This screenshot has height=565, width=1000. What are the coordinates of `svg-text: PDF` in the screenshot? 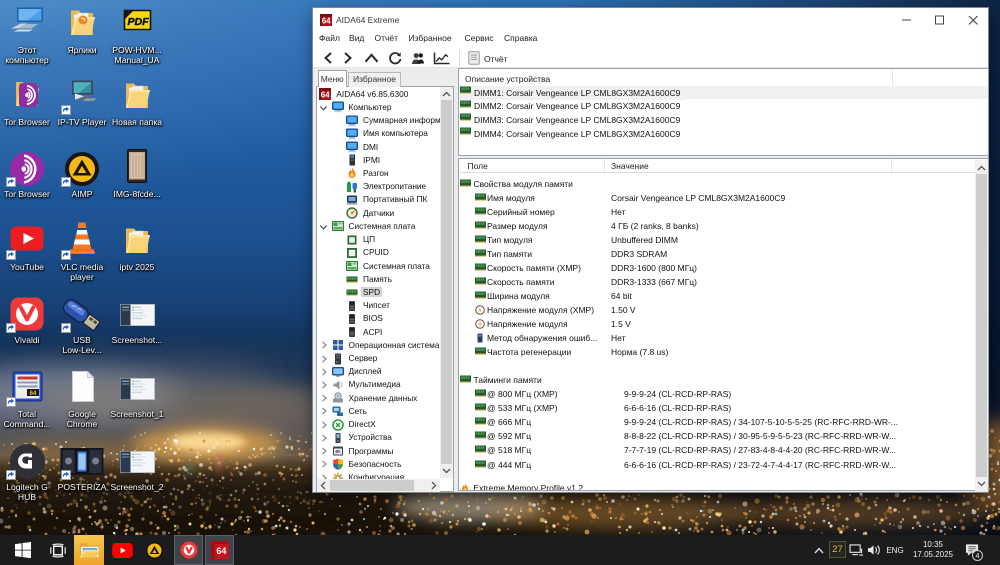 It's located at (138, 22).